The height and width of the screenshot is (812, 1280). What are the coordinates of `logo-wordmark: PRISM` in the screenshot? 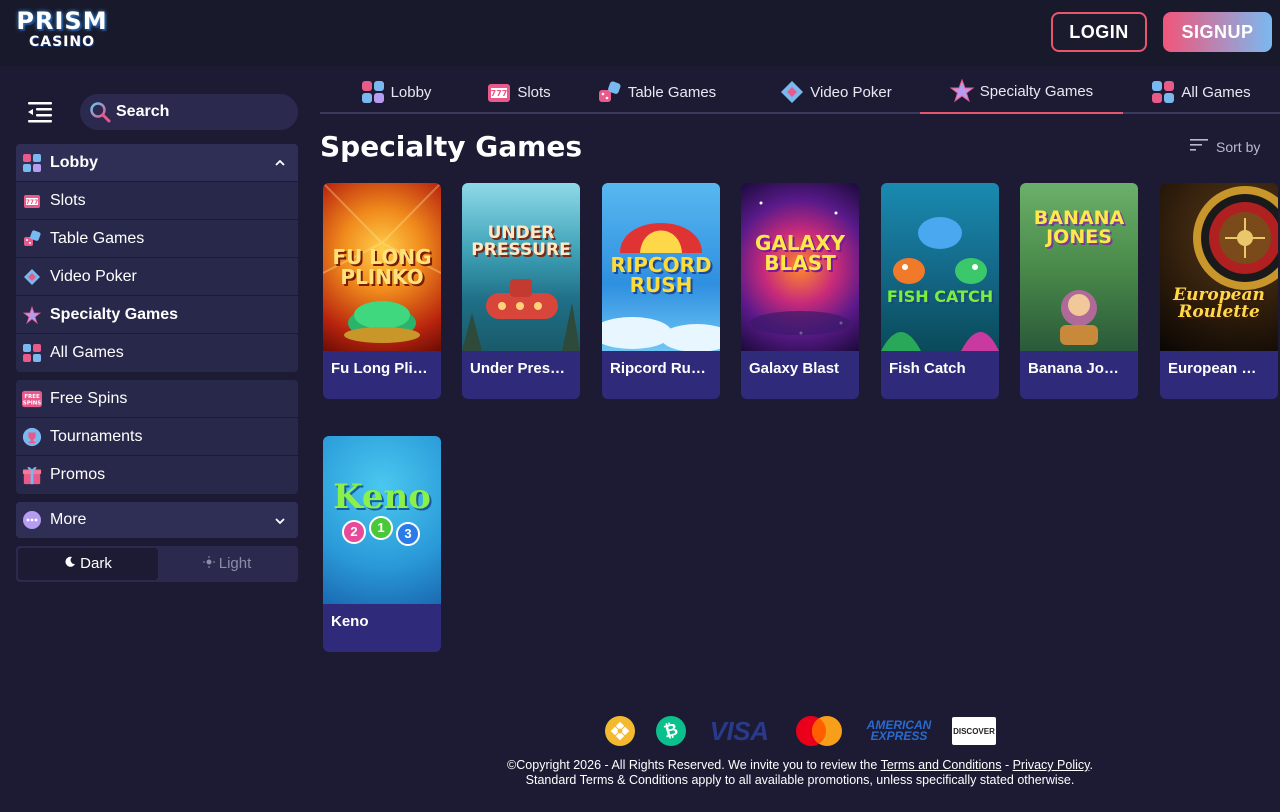 It's located at (62, 21).